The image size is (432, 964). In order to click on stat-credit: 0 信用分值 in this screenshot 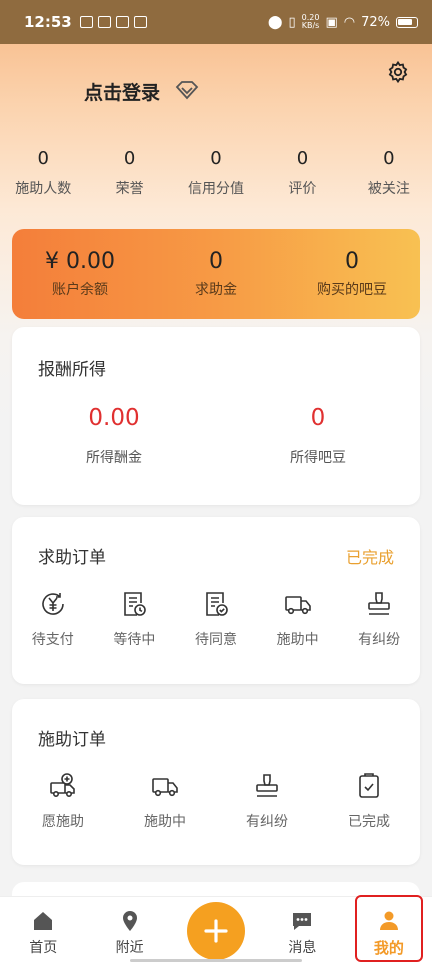, I will do `click(216, 173)`.